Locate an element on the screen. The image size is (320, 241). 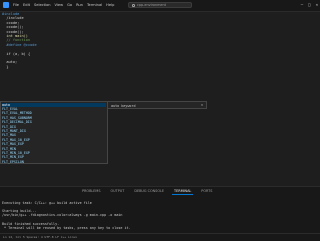
command-center-search: cpp-environment is located at coordinates (160, 5).